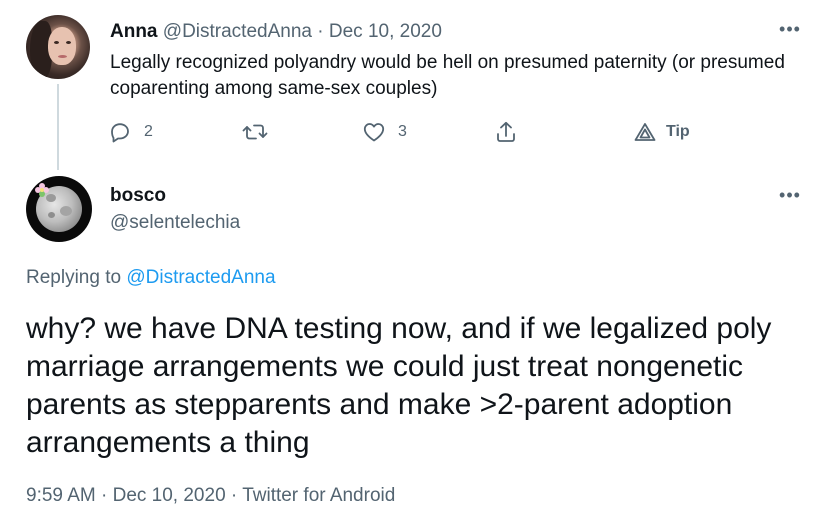 This screenshot has height=528, width=826. Describe the element at coordinates (61, 495) in the screenshot. I see `tweet-time: 9:59 AM` at that location.